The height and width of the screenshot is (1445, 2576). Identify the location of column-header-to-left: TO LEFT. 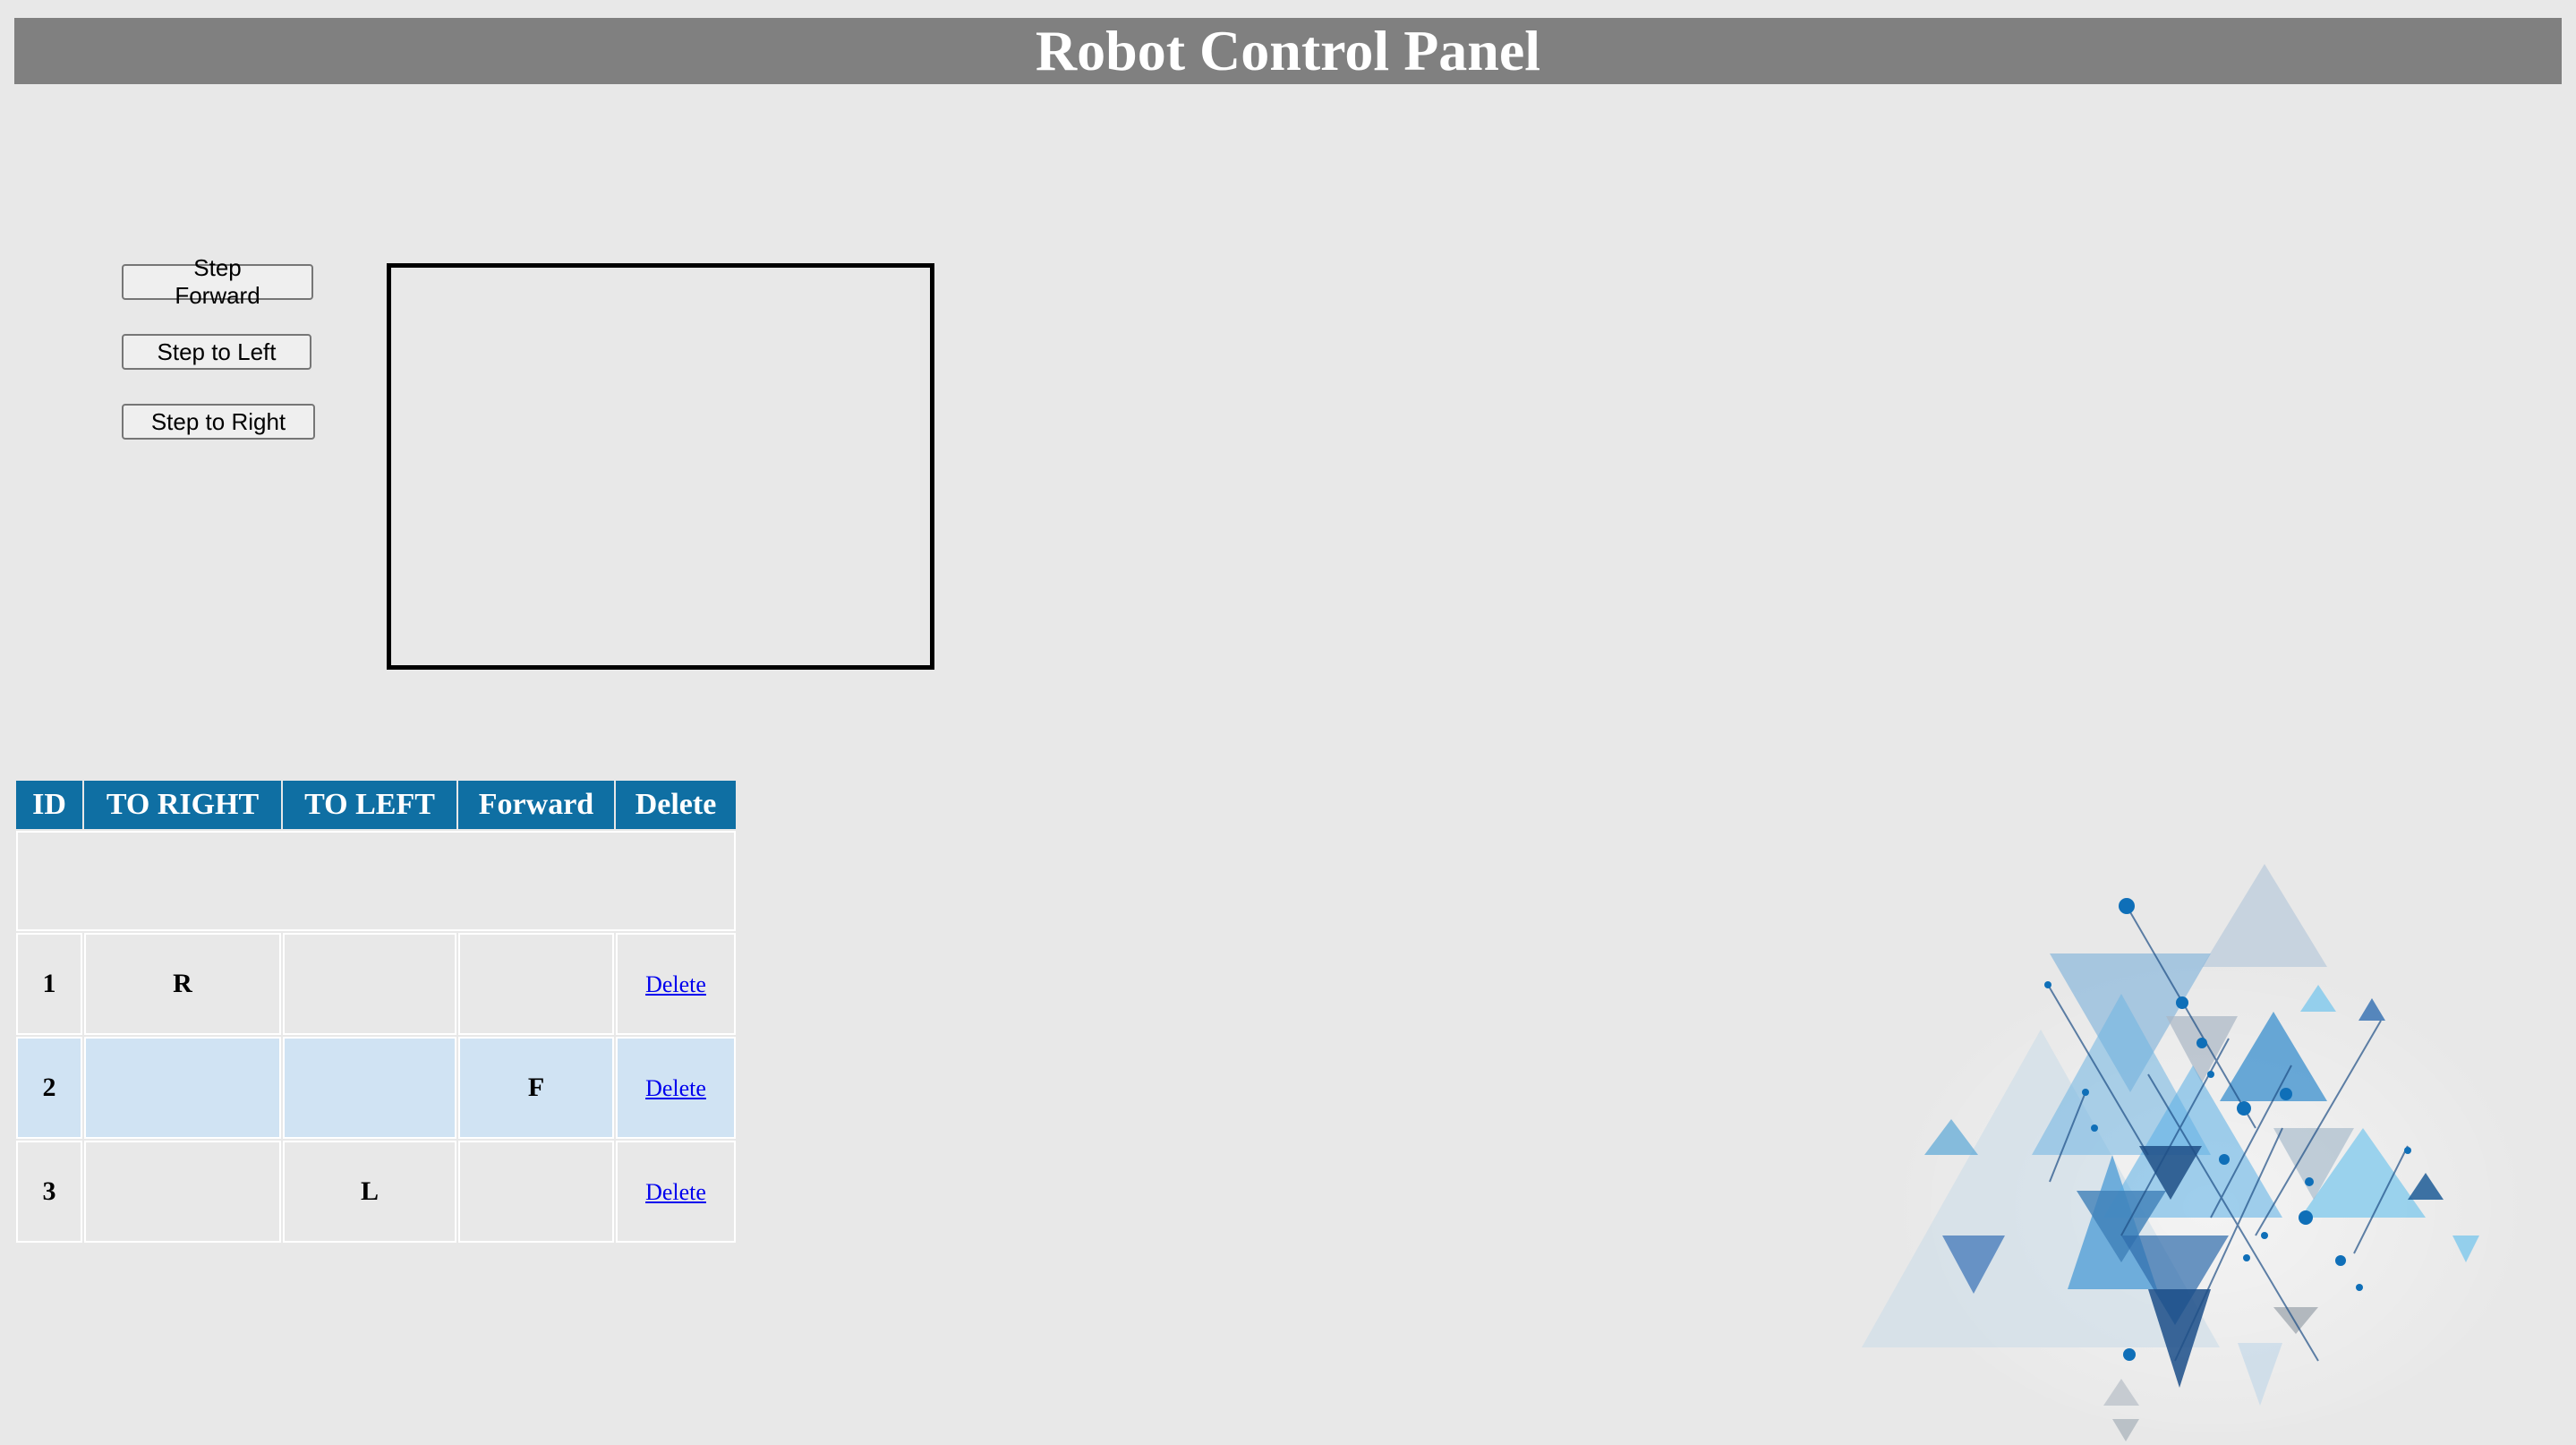
(369, 805).